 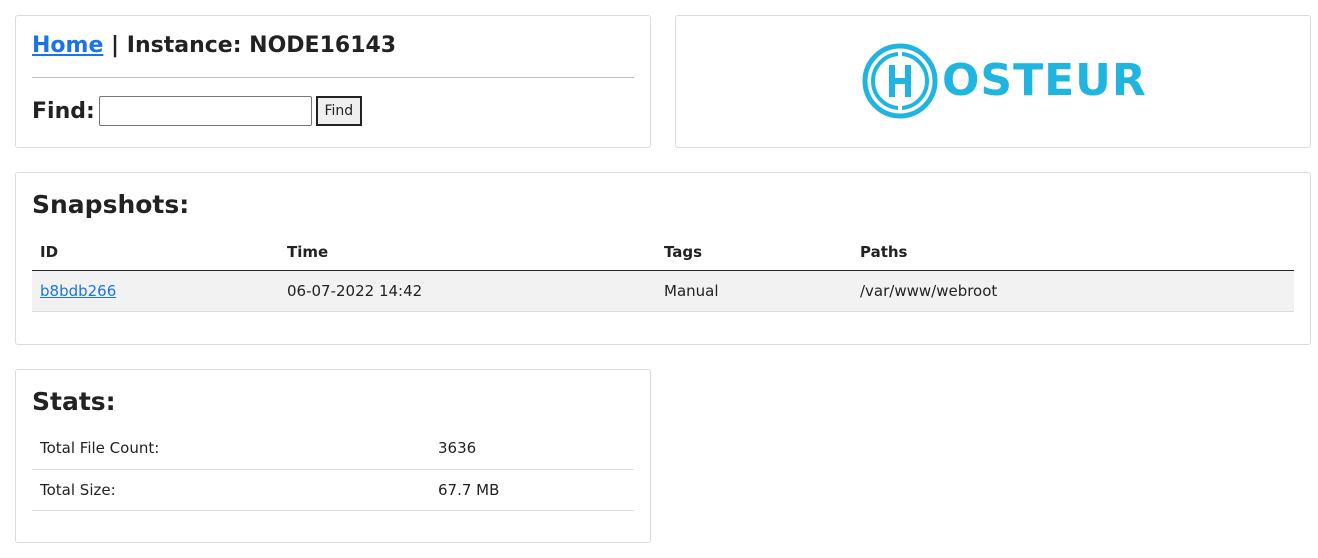 I want to click on stats-title: Stats:, so click(x=74, y=401).